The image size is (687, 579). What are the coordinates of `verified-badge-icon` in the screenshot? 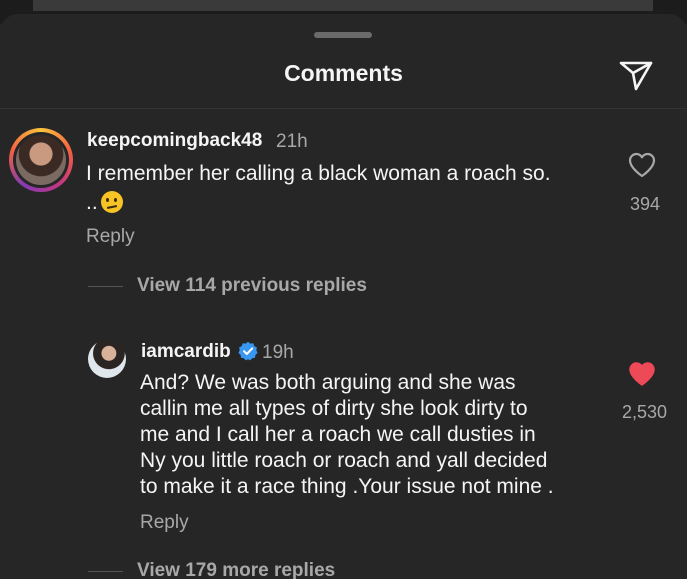 It's located at (248, 351).